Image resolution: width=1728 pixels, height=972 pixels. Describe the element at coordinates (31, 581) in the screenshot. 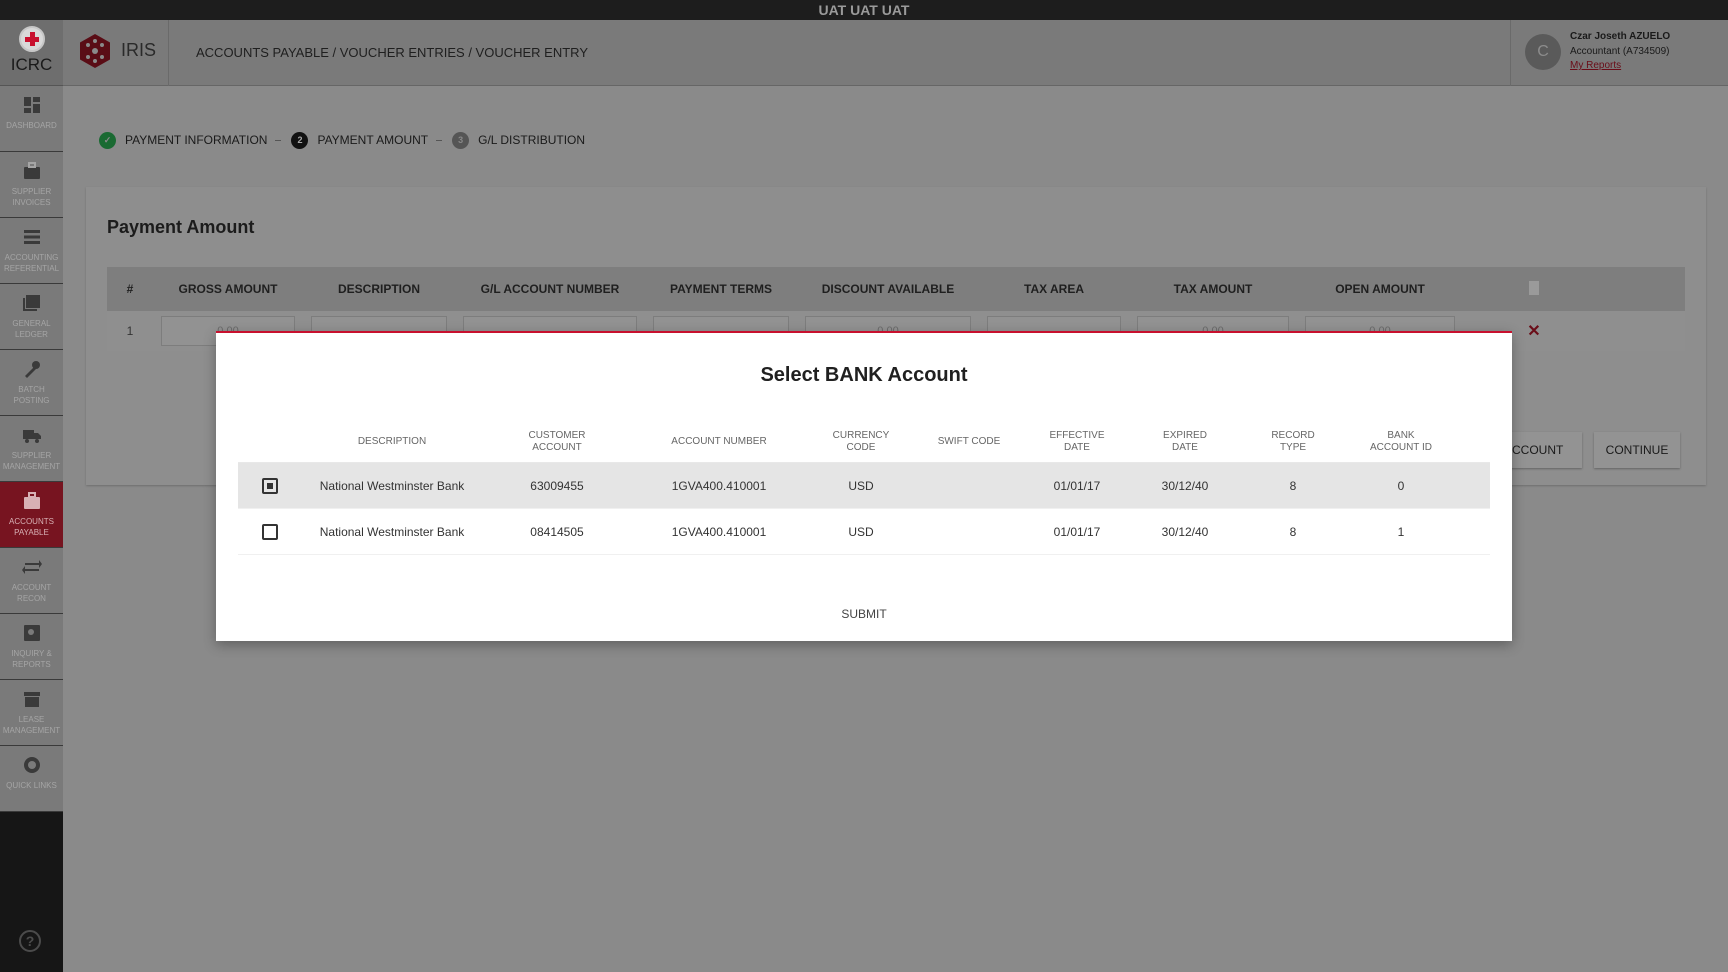

I see `sidebar-item-account-recon: ACCOUNT RECON` at that location.